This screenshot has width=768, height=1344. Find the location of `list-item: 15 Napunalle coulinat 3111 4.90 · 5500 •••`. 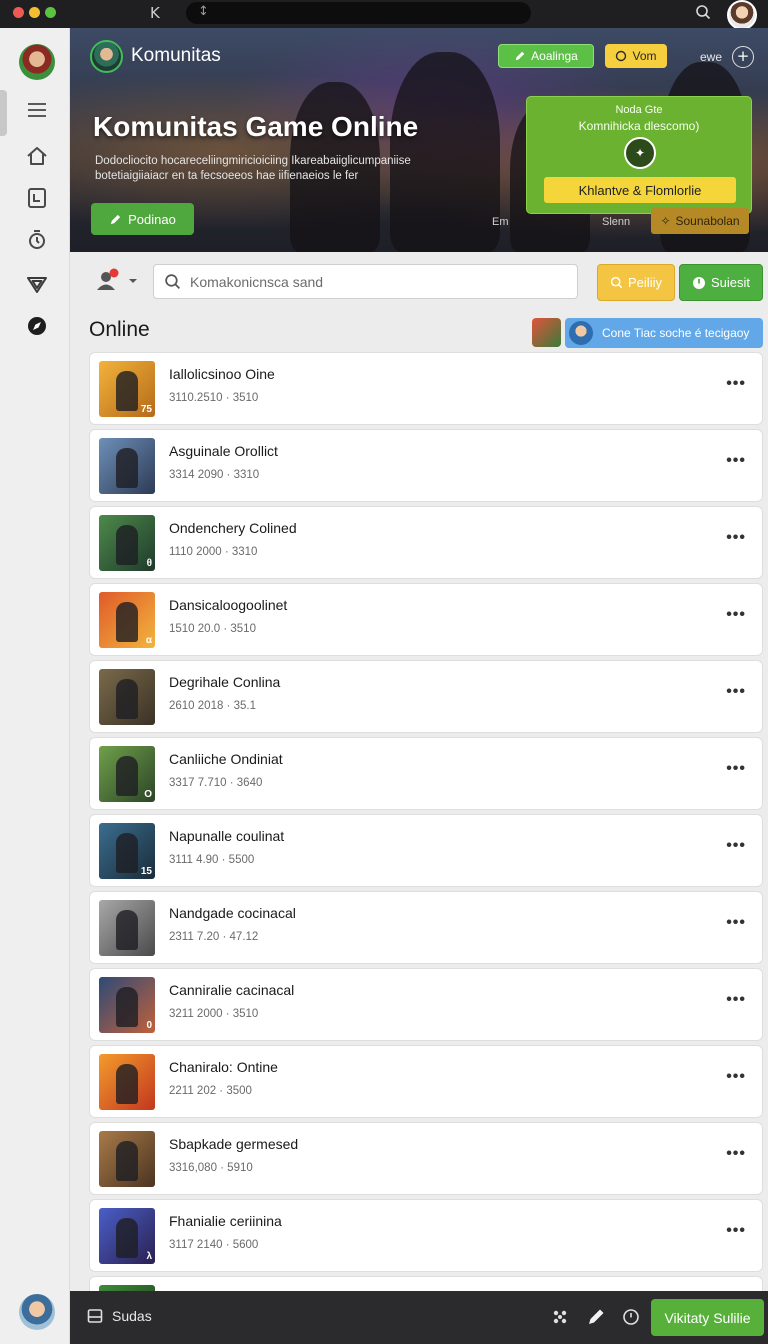

list-item: 15 Napunalle coulinat 3111 4.90 · 5500 ••• is located at coordinates (426, 850).